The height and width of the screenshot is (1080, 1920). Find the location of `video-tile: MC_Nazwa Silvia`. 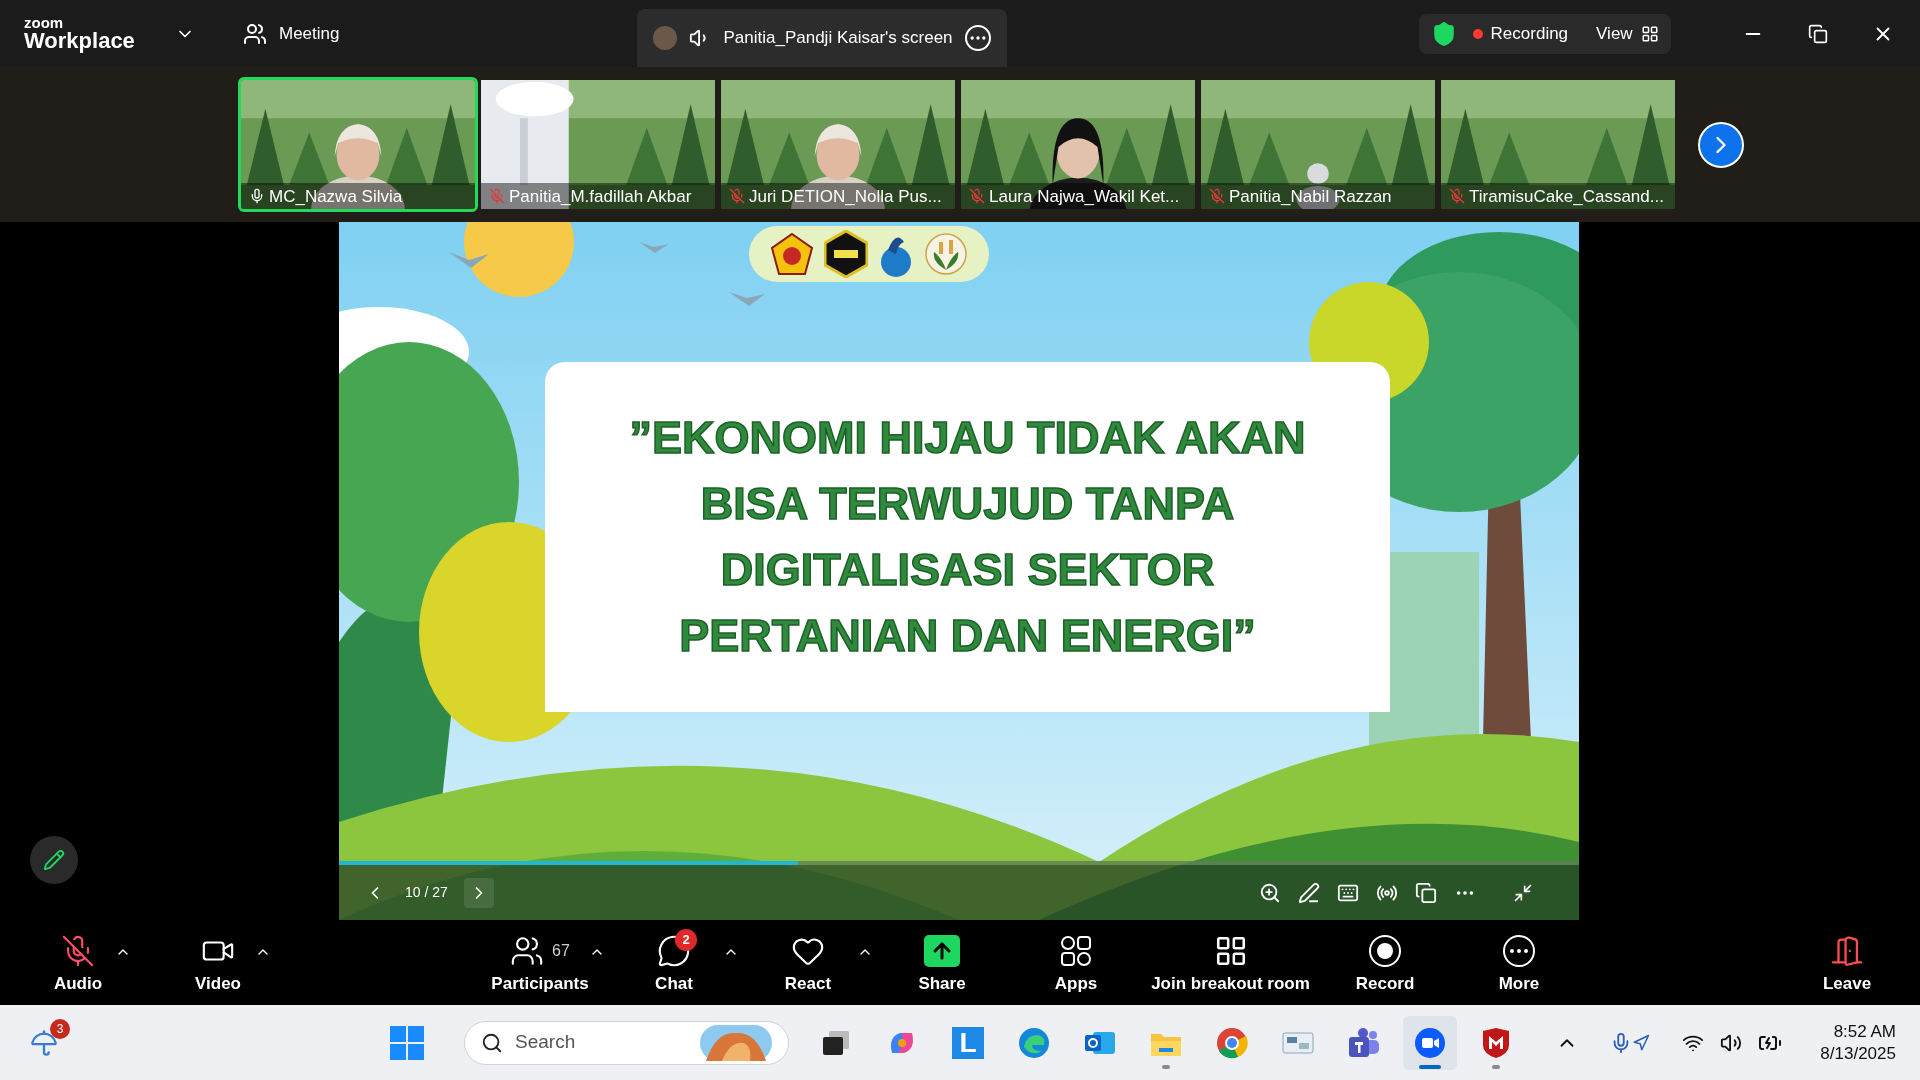

video-tile: MC_Nazwa Silvia is located at coordinates (358, 144).